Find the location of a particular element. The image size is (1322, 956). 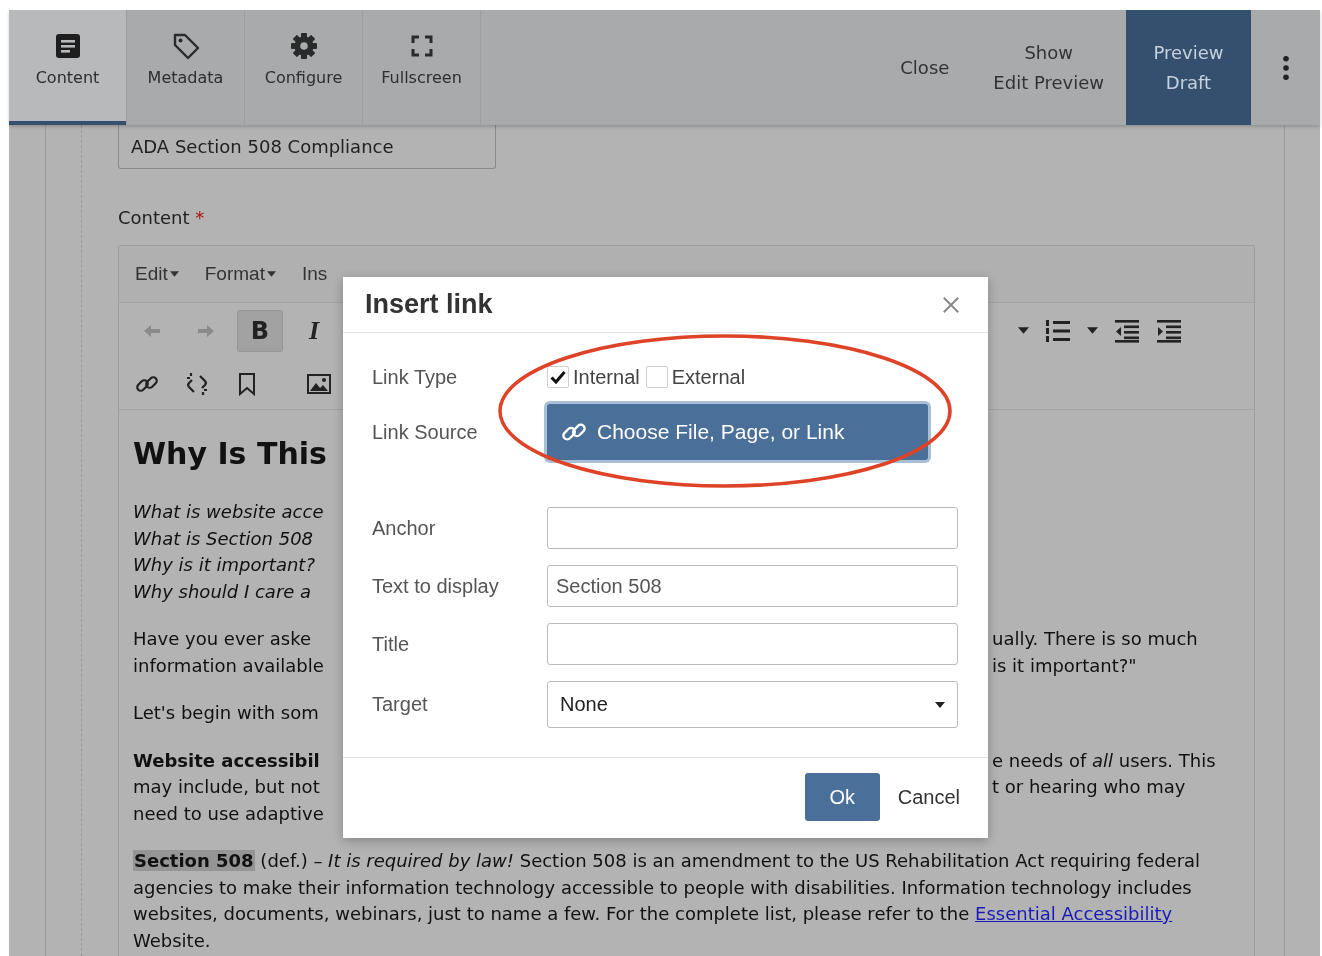

paragraph-text: Have you ever aske is located at coordinates (222, 639).